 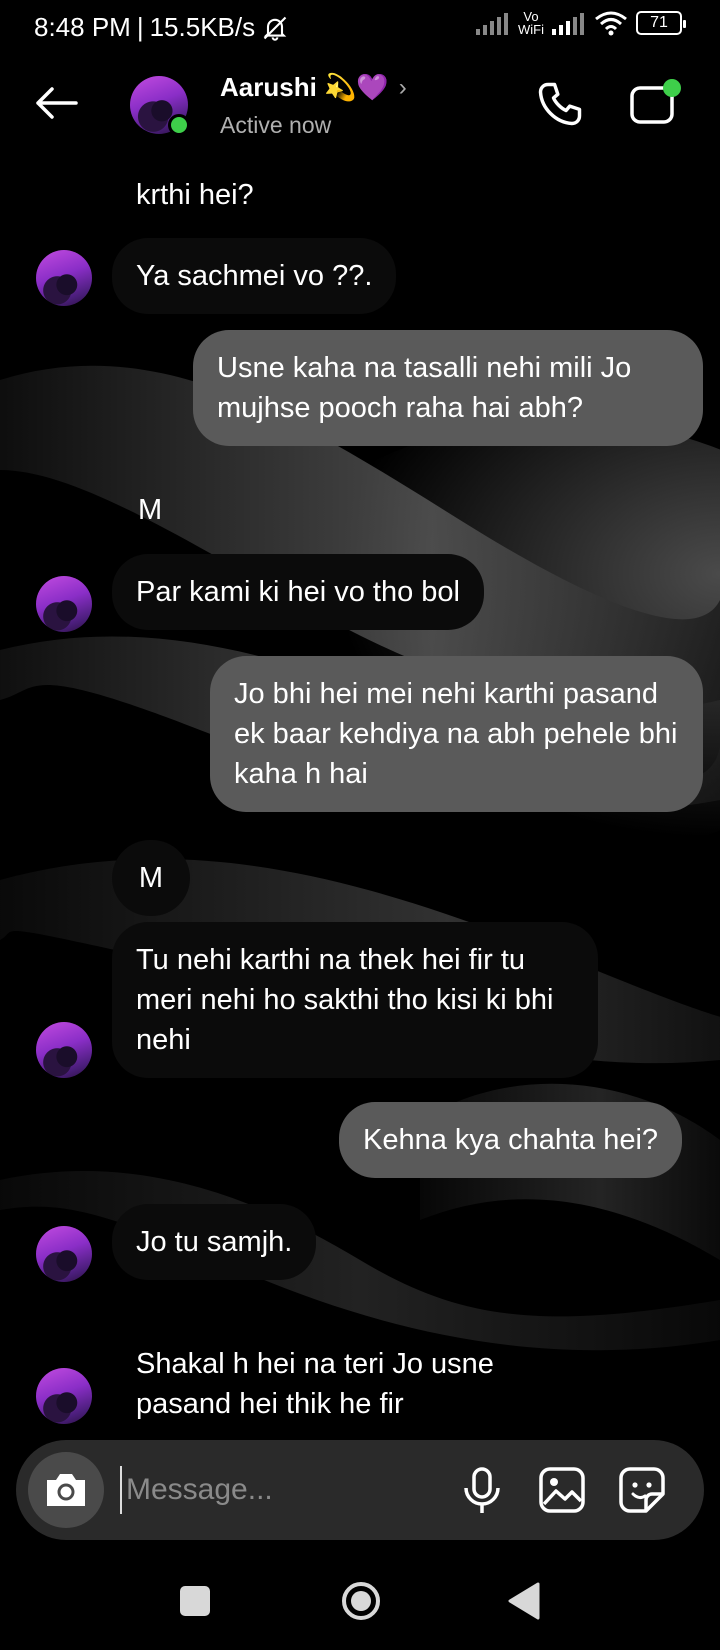 What do you see at coordinates (275, 28) in the screenshot?
I see `mute-bell-icon` at bounding box center [275, 28].